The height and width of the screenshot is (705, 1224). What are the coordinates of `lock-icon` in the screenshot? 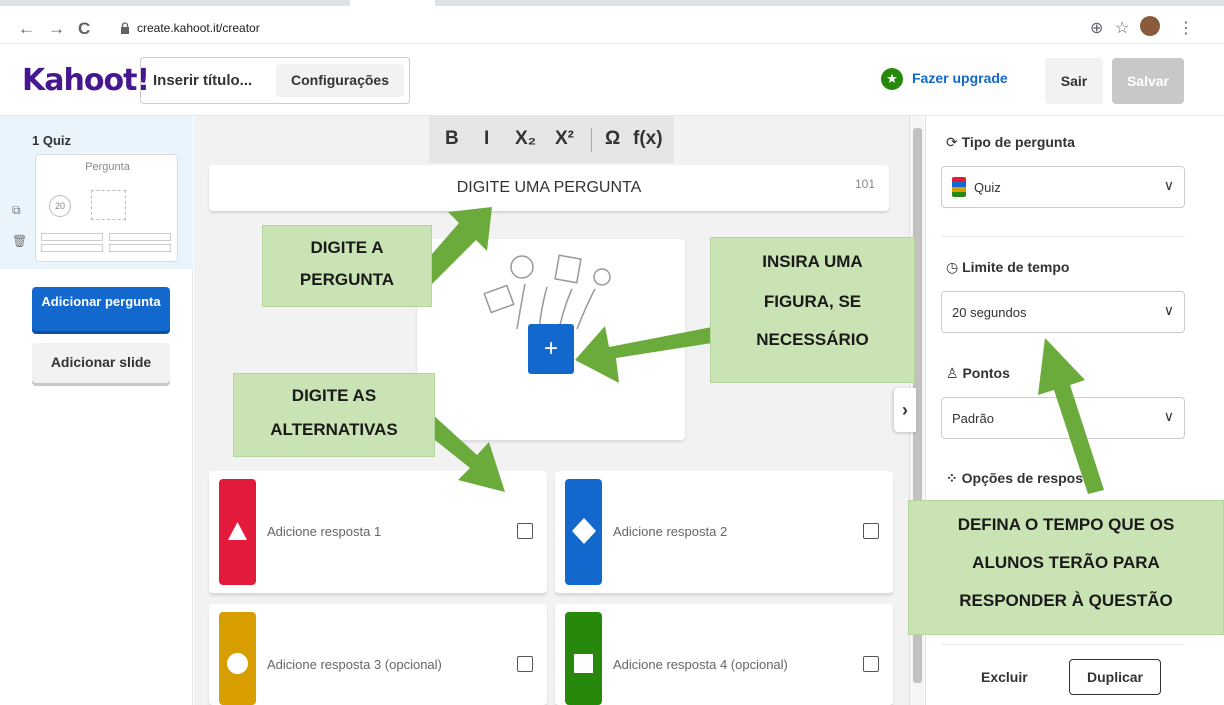 It's located at (125, 28).